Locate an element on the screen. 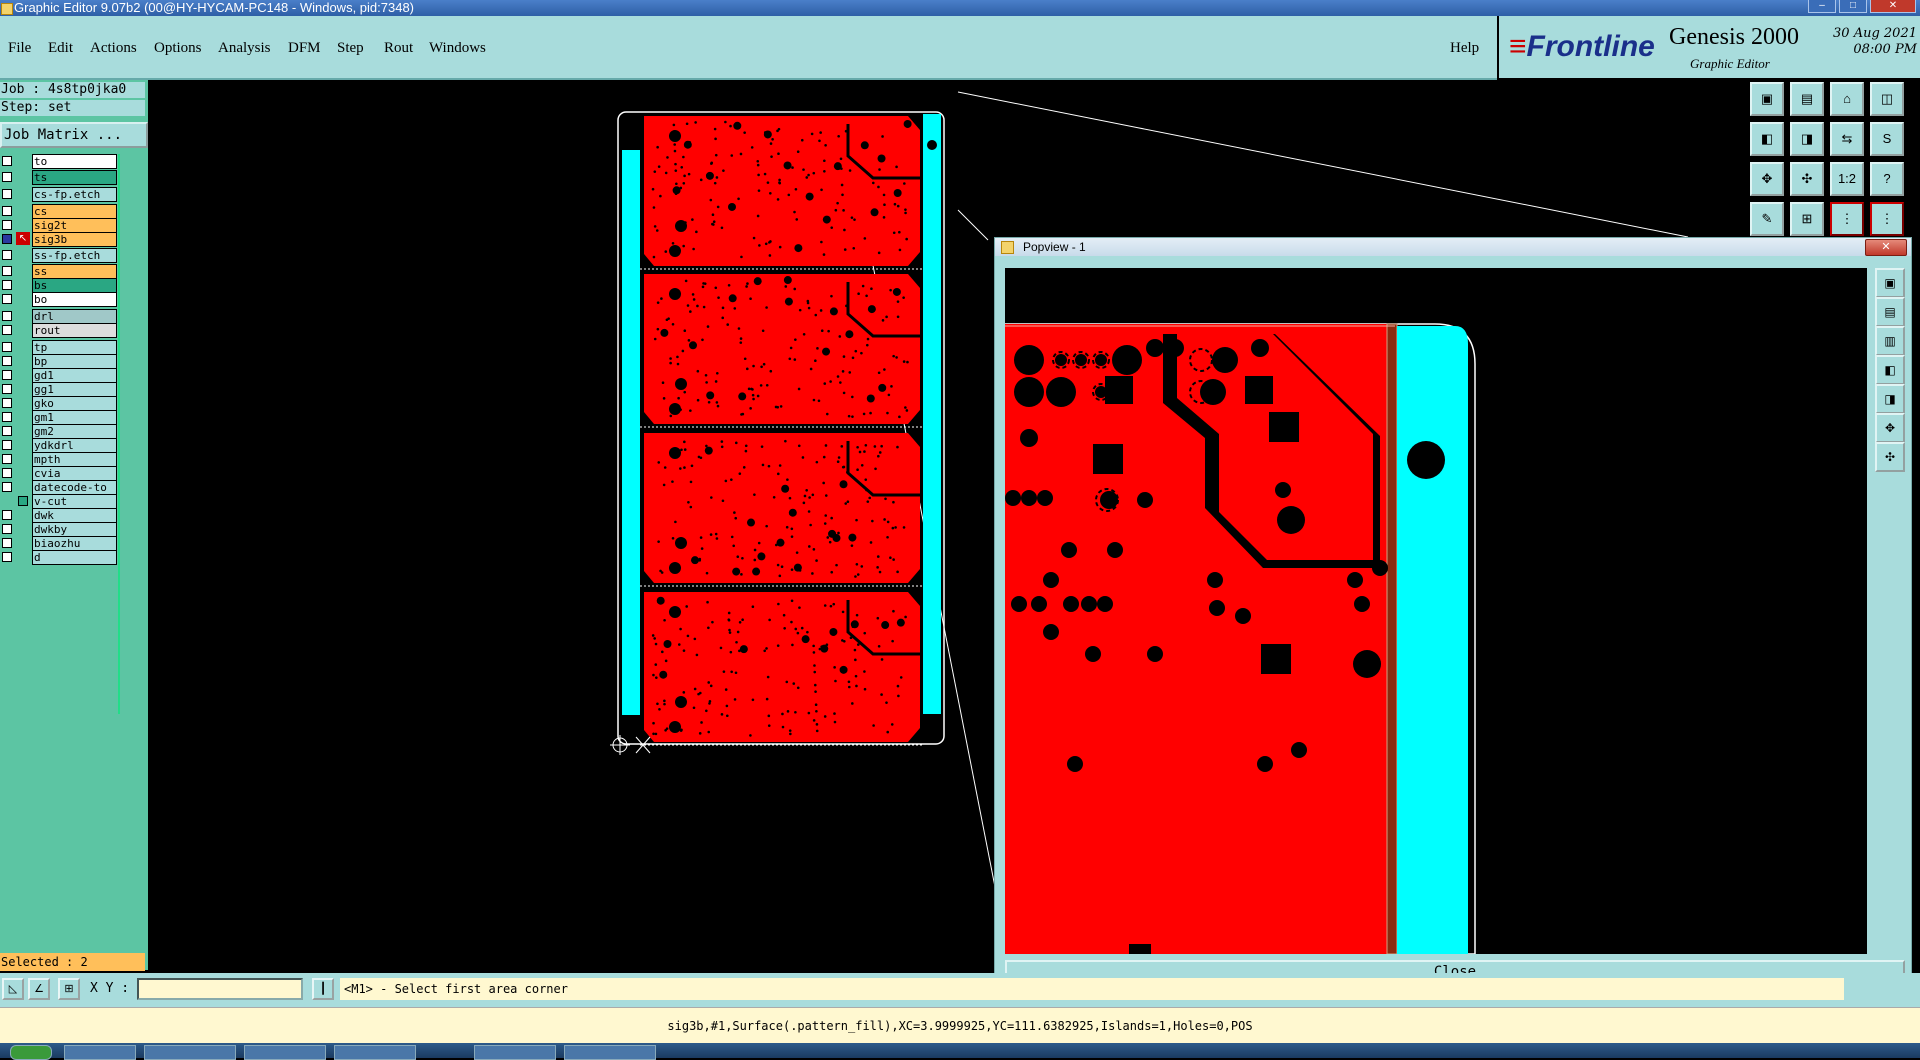 The width and height of the screenshot is (1920, 1060). home-icon: ⌂ is located at coordinates (1847, 99).